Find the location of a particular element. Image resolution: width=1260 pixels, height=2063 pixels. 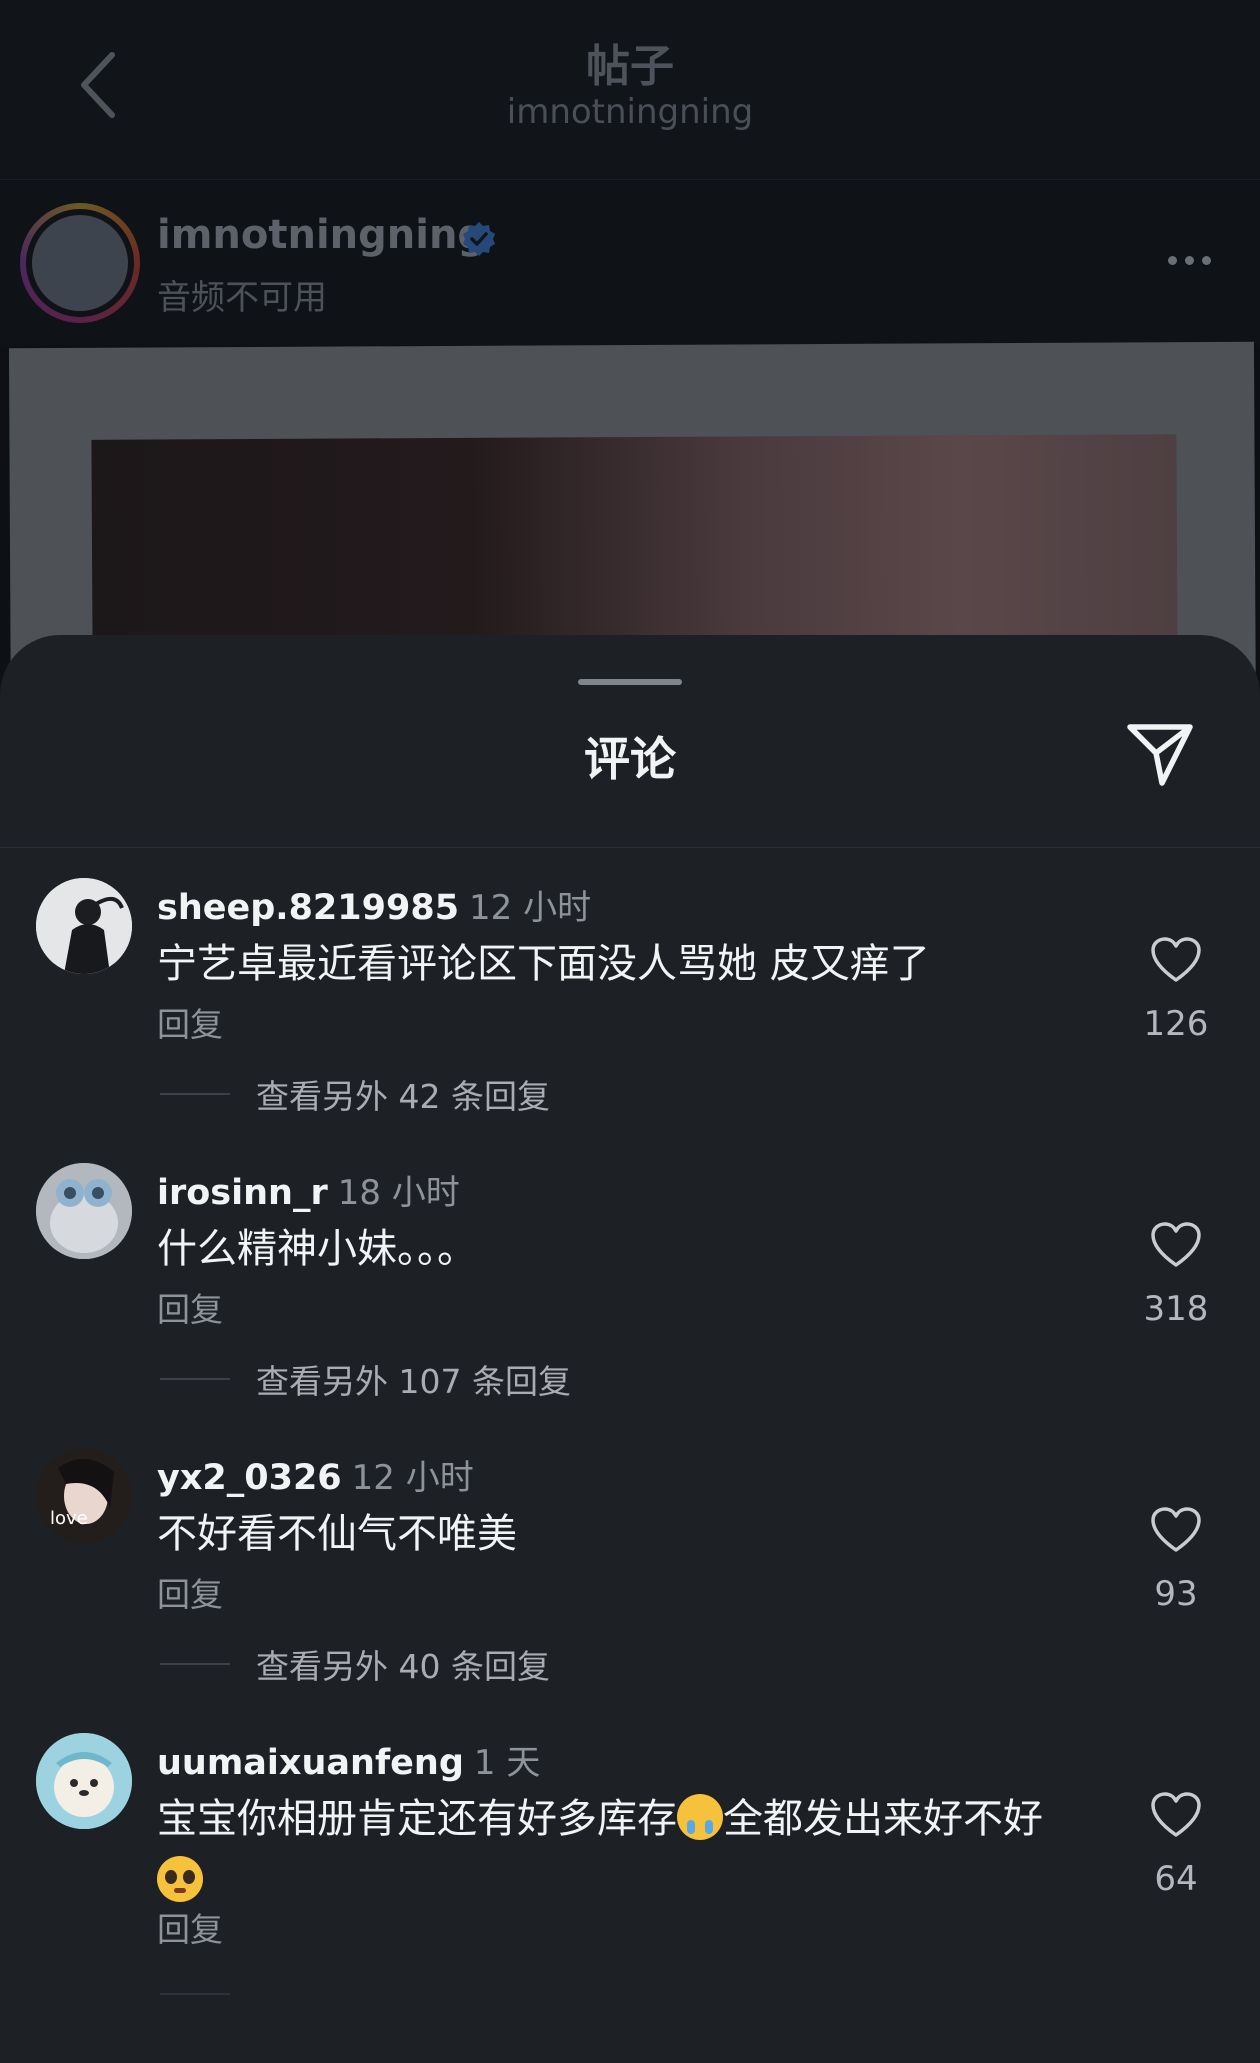

comment-text: 什么精神小妹。。。 is located at coordinates (317, 1249).